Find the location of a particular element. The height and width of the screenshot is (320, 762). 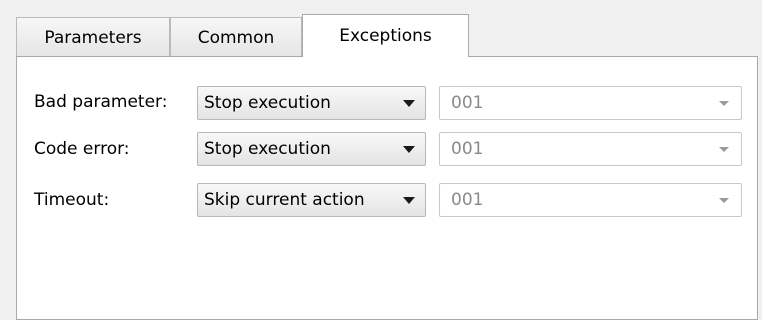

tab-exceptions: Exceptions is located at coordinates (385, 35).